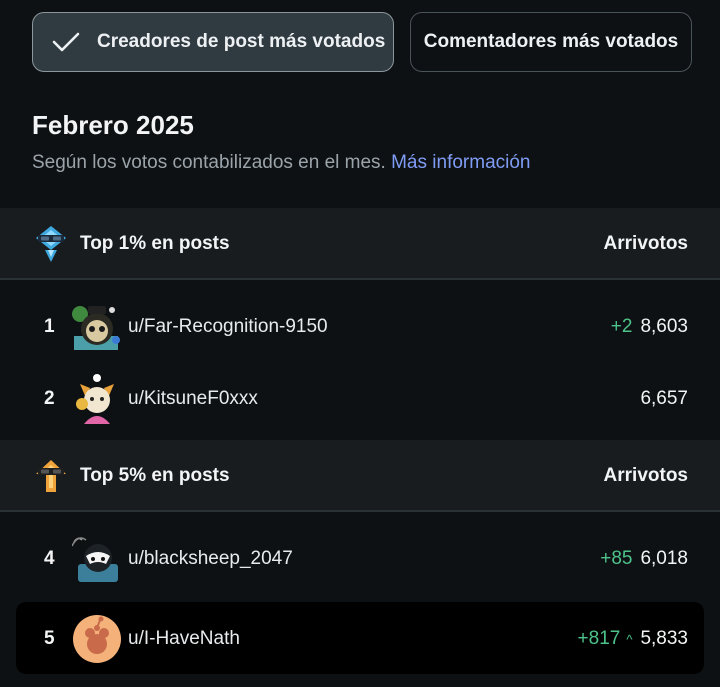  What do you see at coordinates (664, 558) in the screenshot?
I see `score-value: 6,018` at bounding box center [664, 558].